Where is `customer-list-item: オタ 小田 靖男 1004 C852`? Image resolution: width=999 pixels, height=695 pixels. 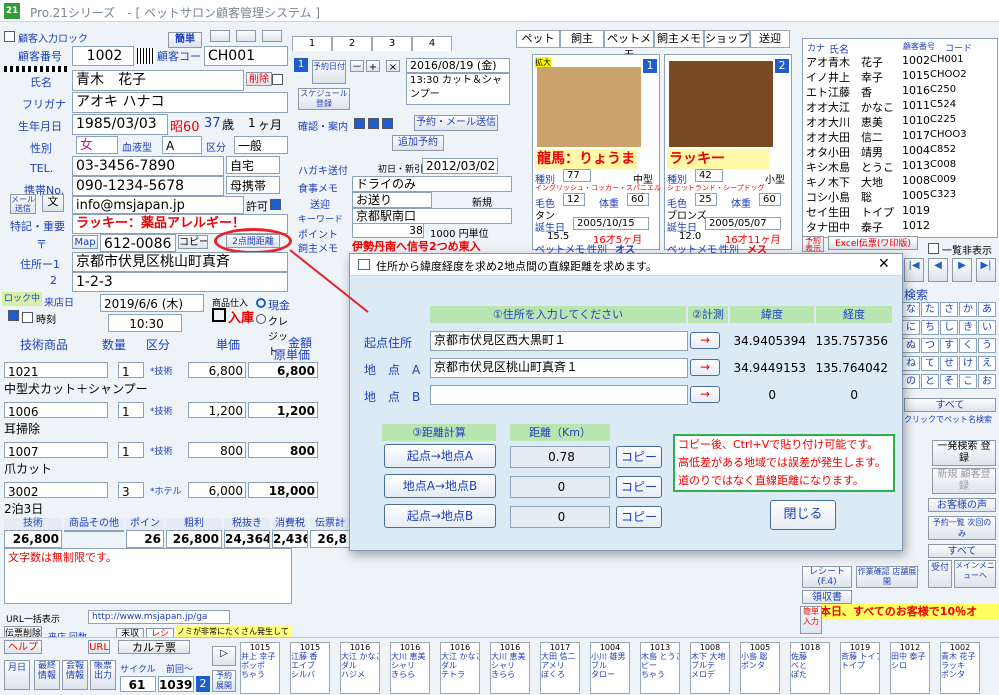
customer-list-item: オタ 小田 靖男 1004 C852 is located at coordinates (900, 152).